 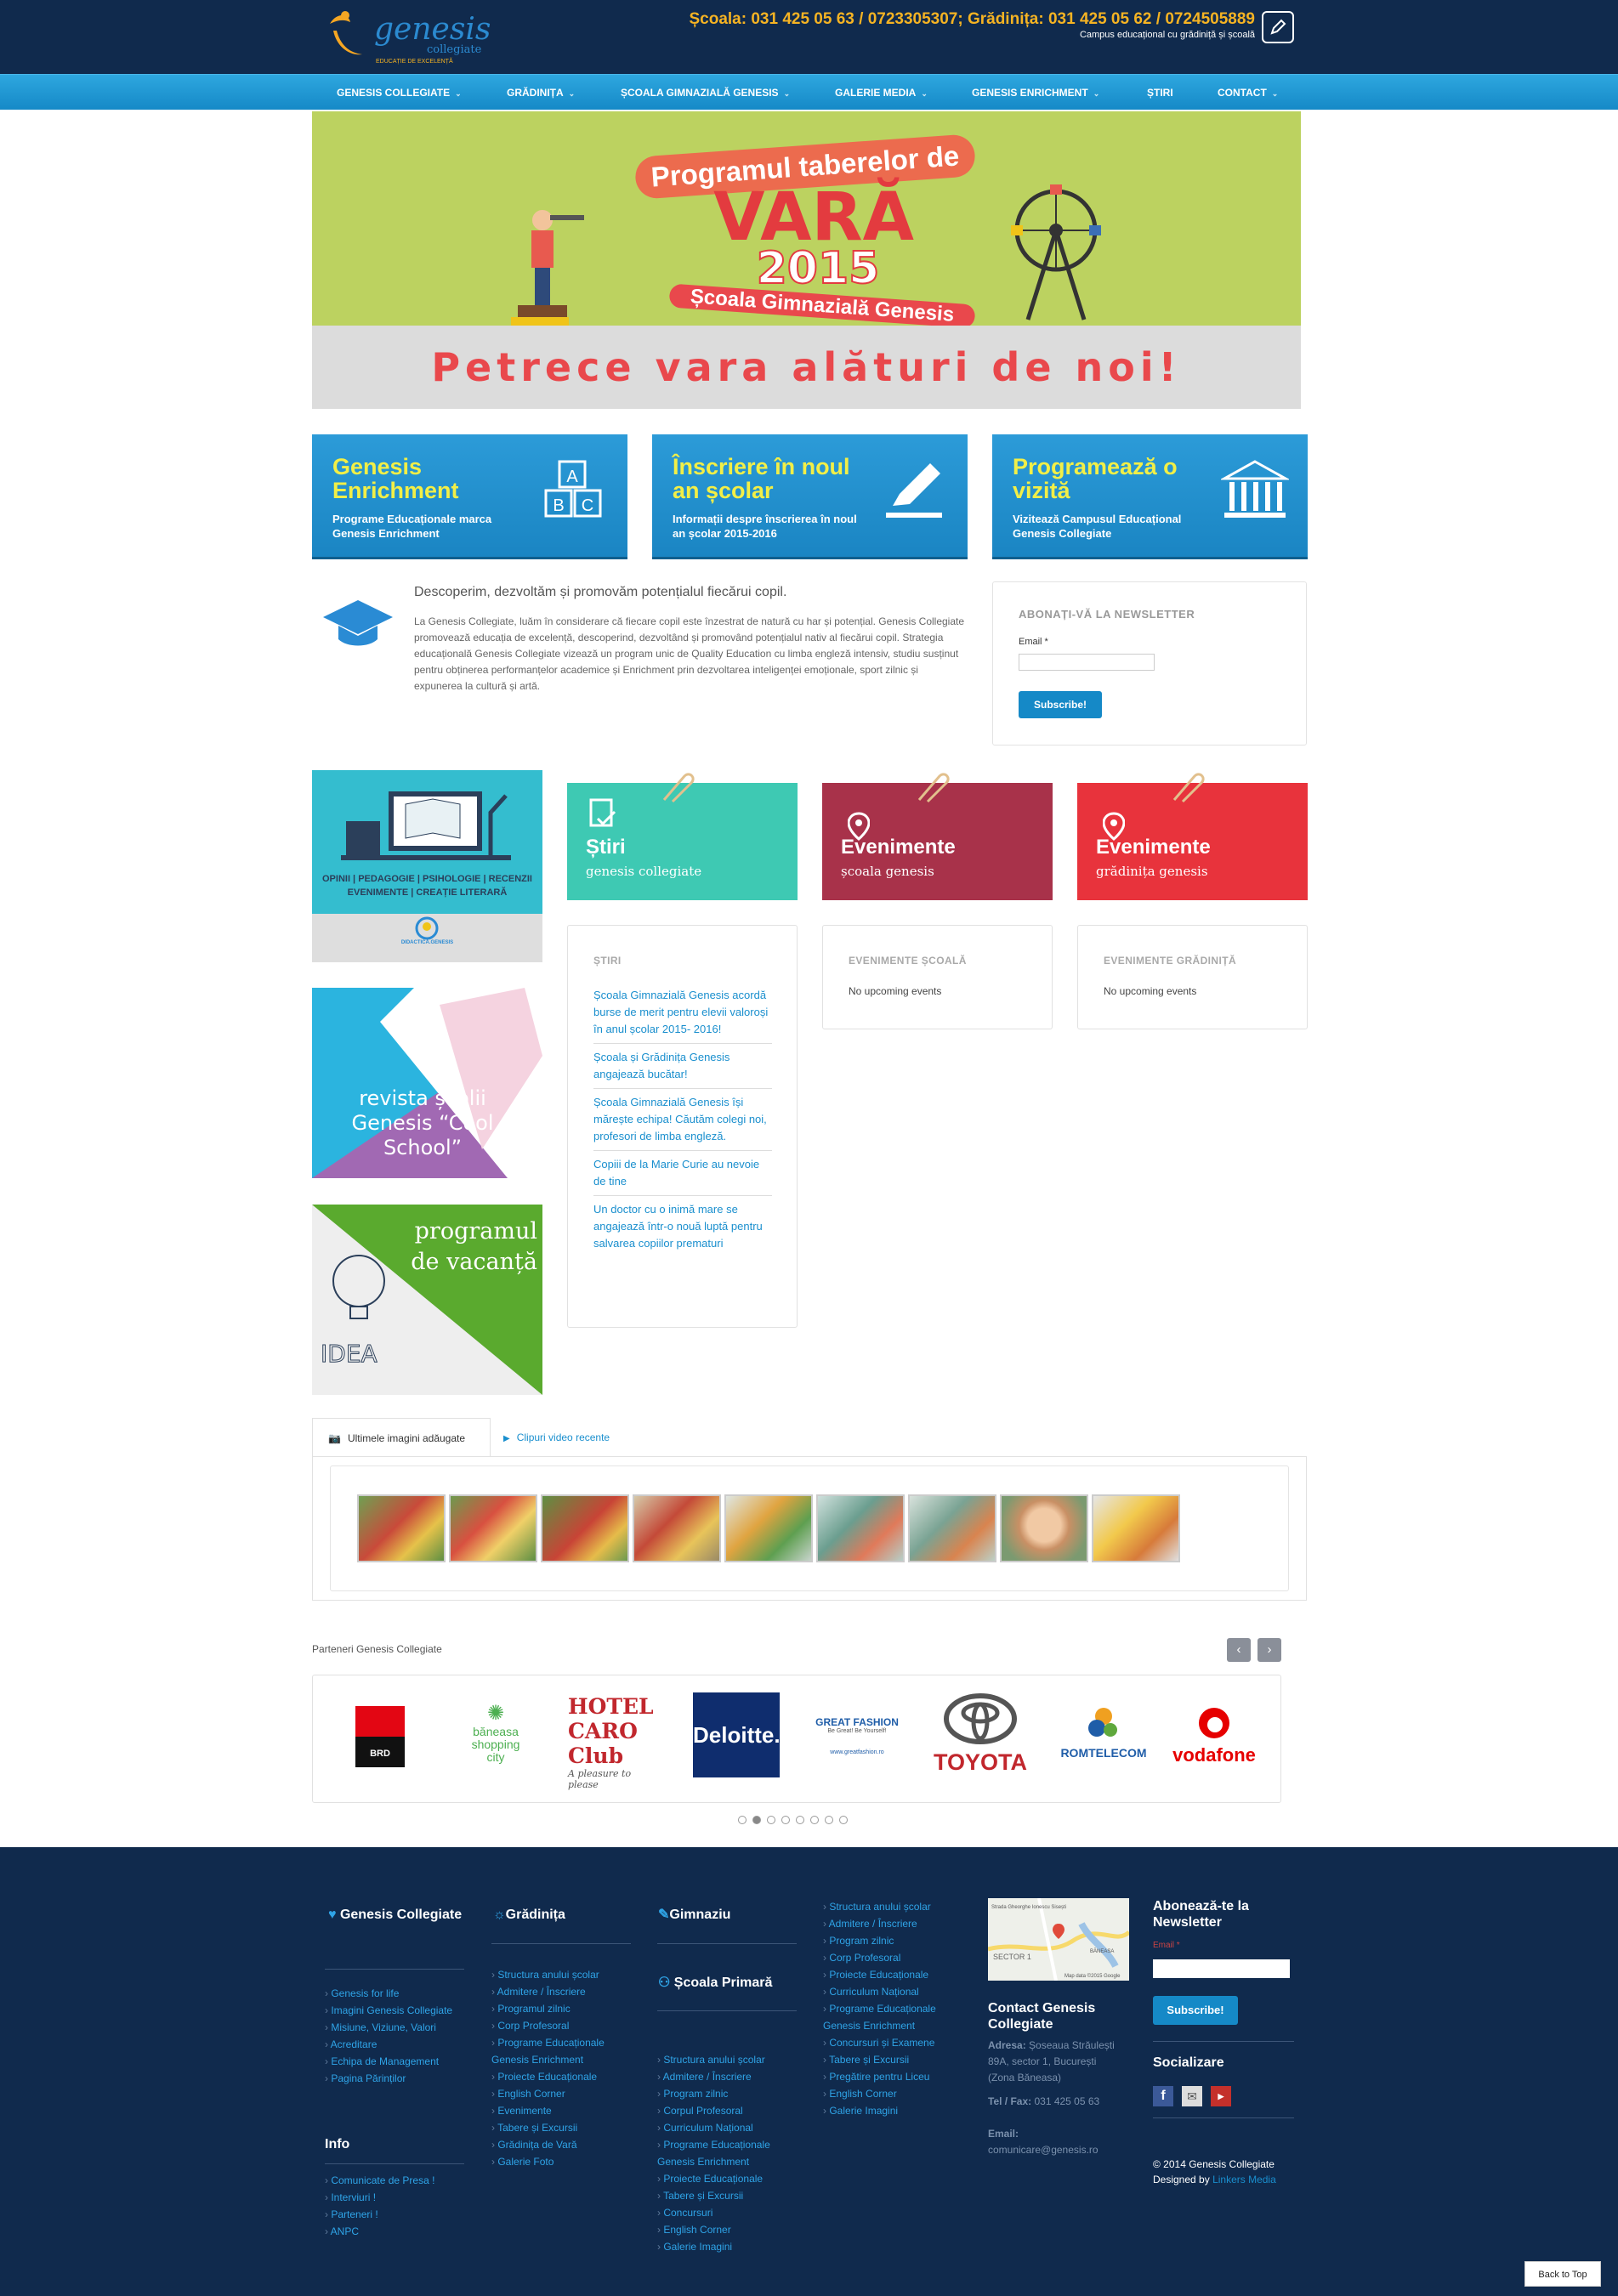 I want to click on footer-link: Genesis for life, so click(x=397, y=1993).